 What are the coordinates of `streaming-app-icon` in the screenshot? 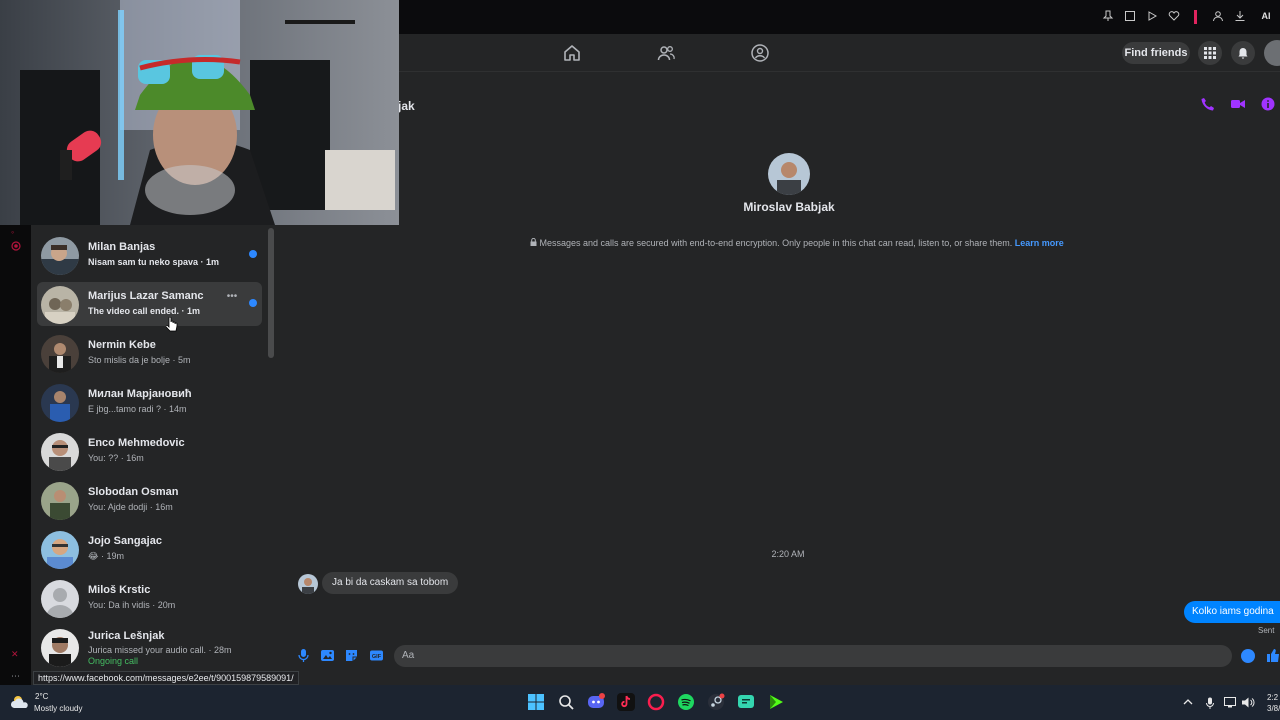 It's located at (776, 702).